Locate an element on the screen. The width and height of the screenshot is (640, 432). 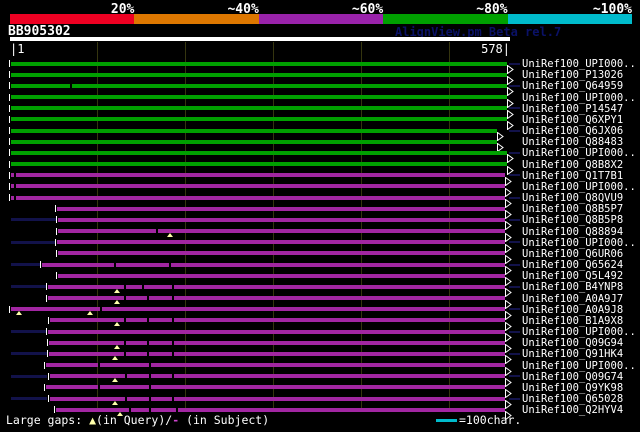
scale-length-label: =100char. is located at coordinates (490, 420).